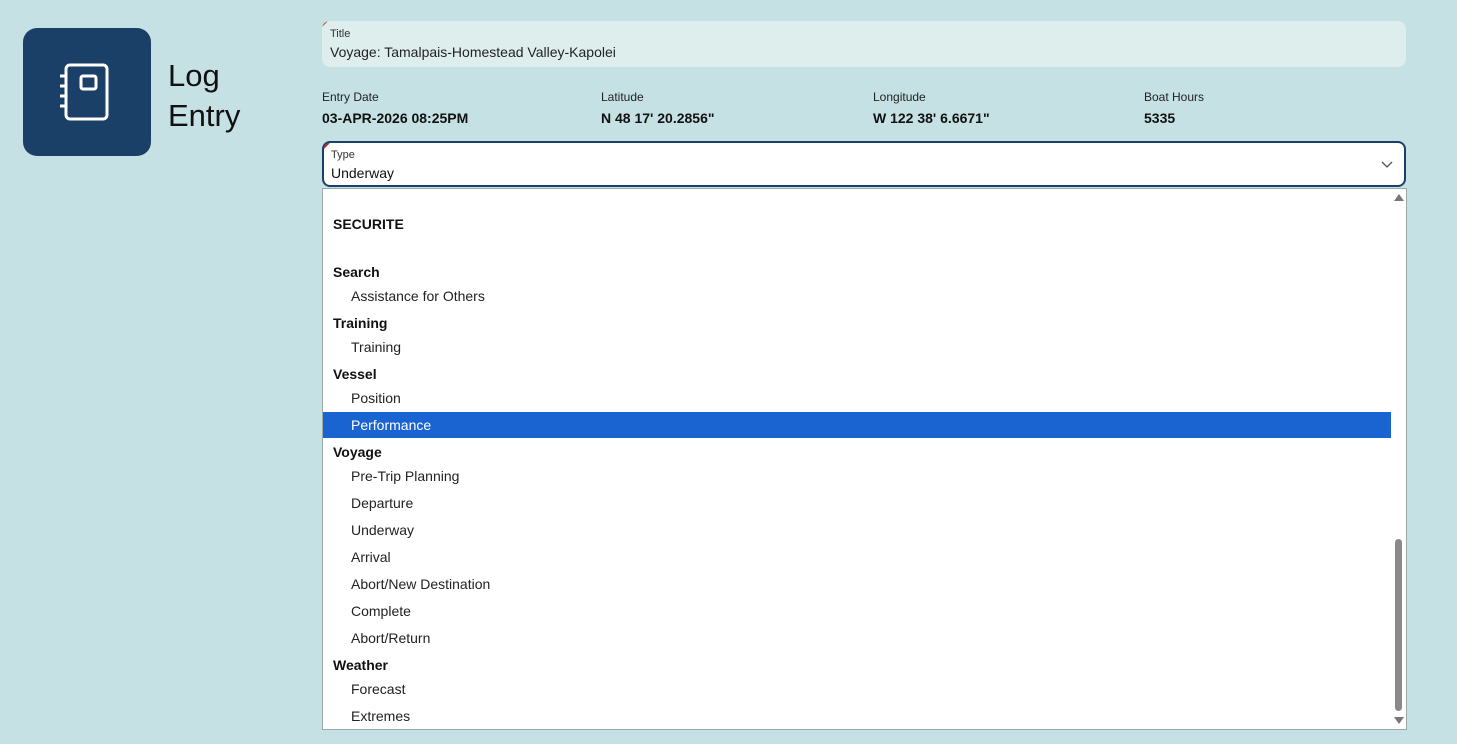  I want to click on boat-hours-label: Boat Hours, so click(1174, 97).